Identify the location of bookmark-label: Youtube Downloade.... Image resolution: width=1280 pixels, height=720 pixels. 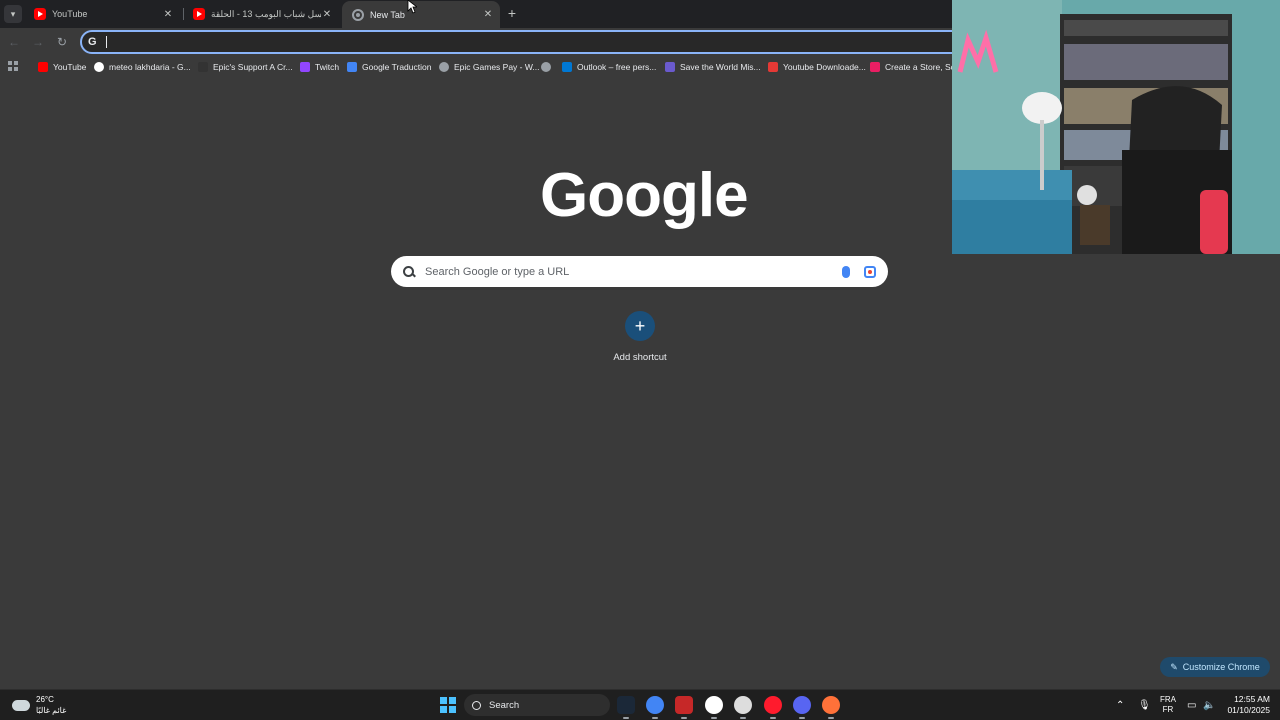
(824, 67).